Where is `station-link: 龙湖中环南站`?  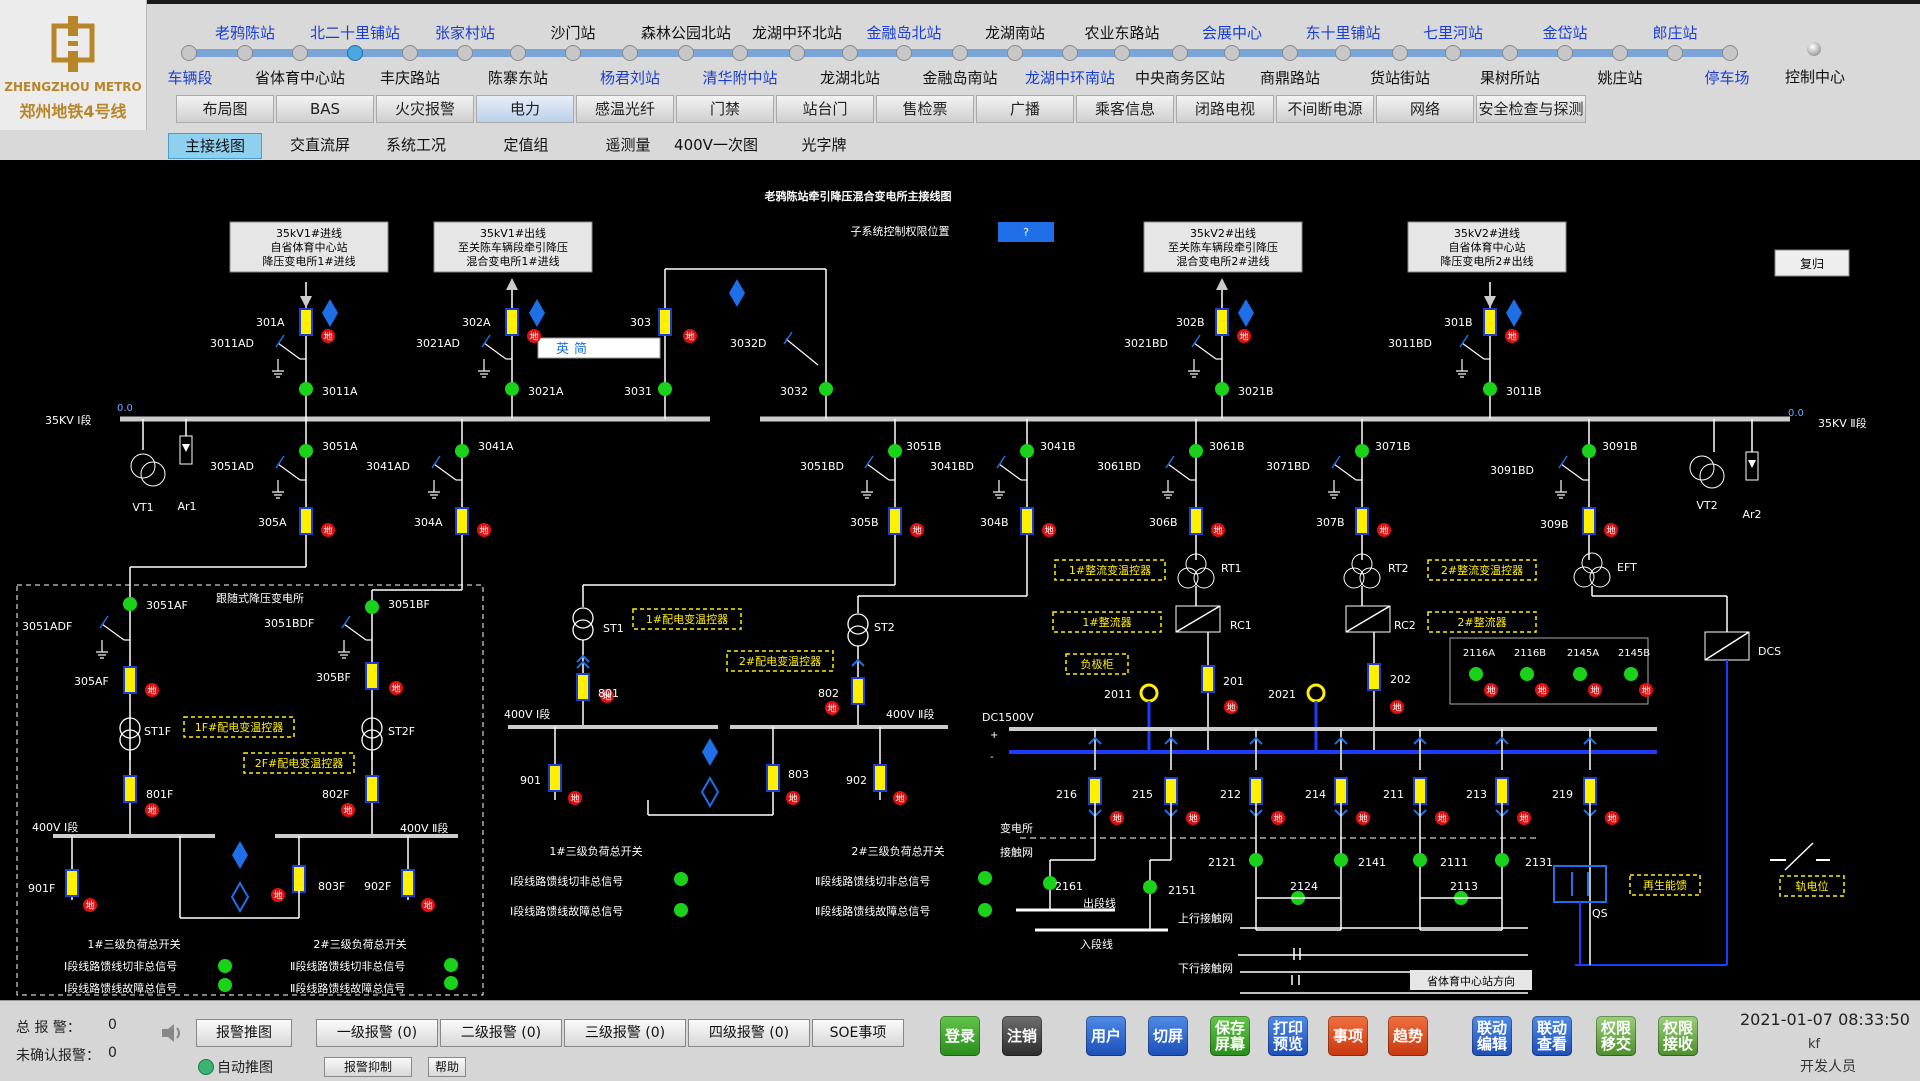
station-link: 龙湖中环南站 is located at coordinates (1070, 77).